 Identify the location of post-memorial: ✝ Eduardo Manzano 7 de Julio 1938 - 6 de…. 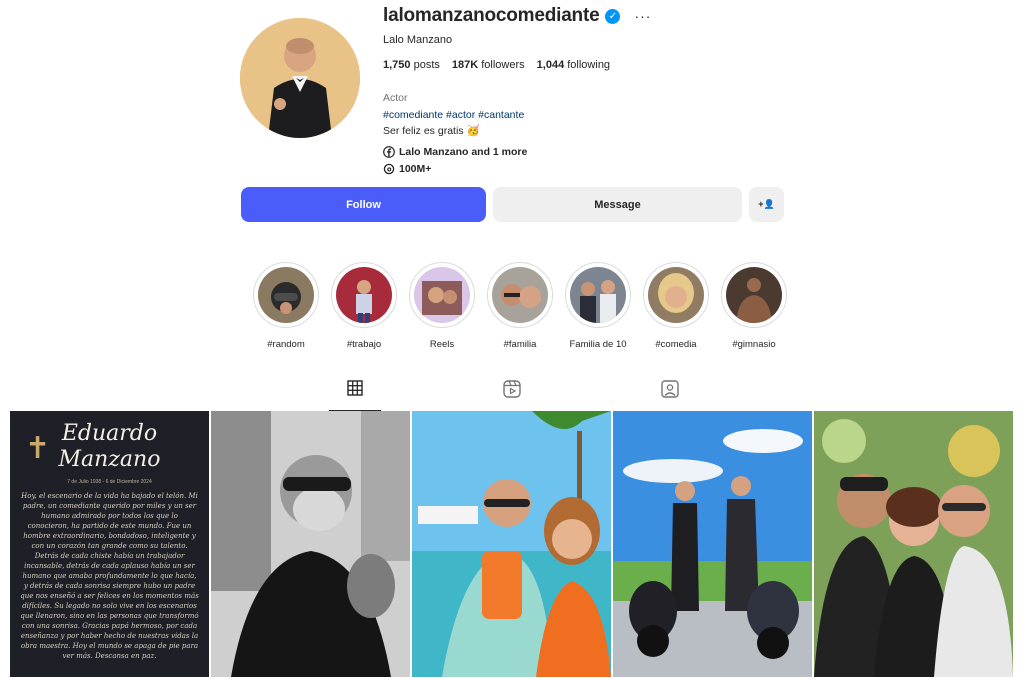
(109, 544).